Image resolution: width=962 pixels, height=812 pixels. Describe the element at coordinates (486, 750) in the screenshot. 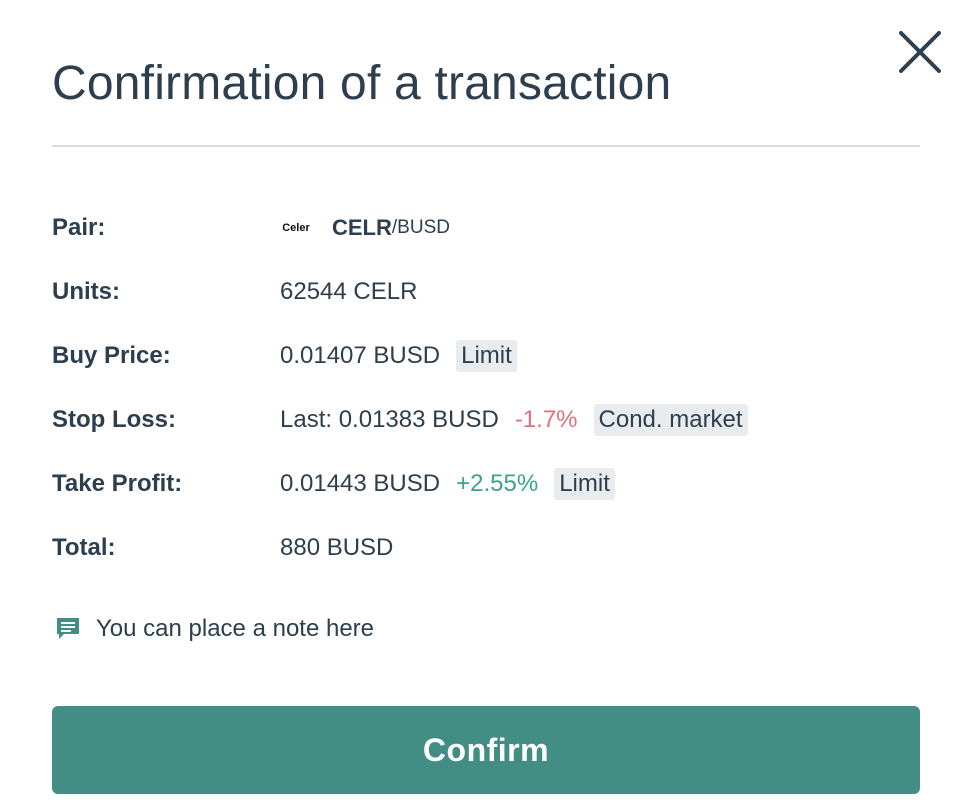

I see `confirm-button: Confirm` at that location.